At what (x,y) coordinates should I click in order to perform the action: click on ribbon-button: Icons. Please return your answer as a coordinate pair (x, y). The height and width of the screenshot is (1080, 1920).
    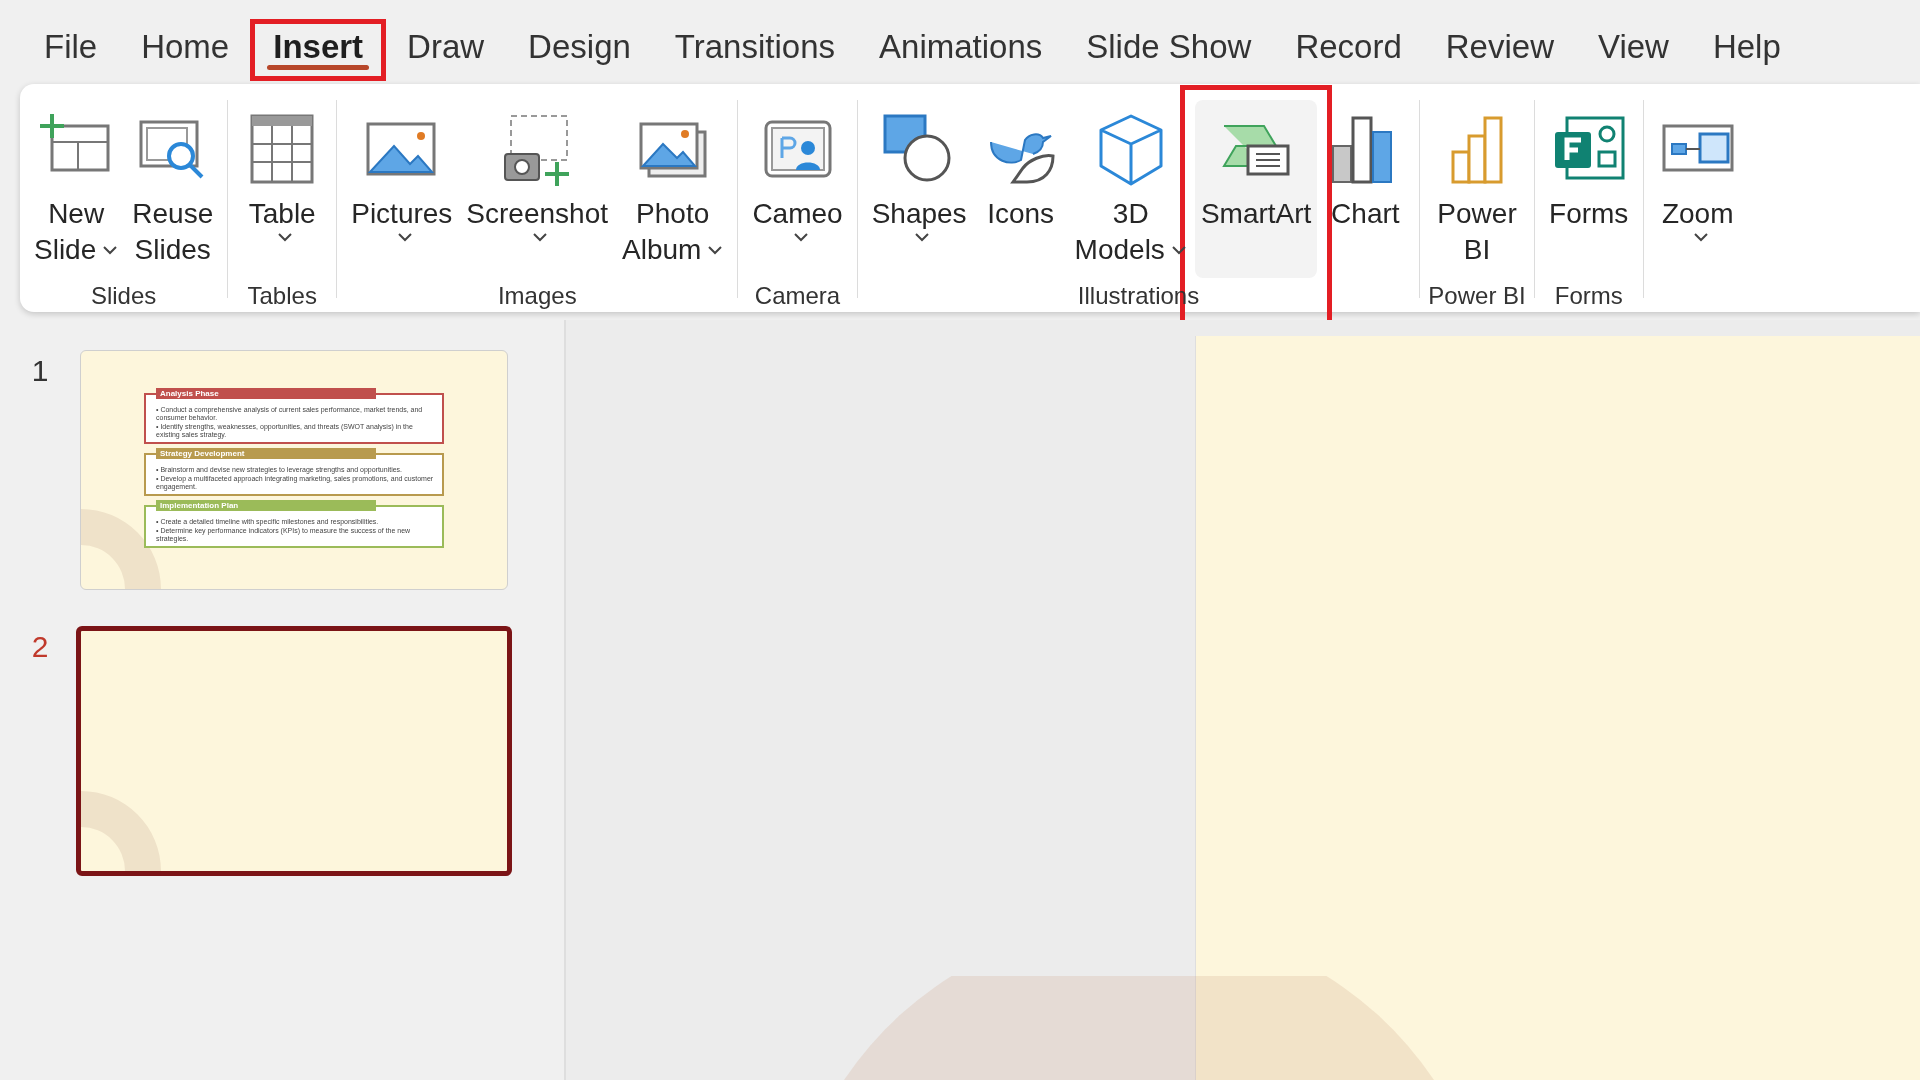
    Looking at the image, I should click on (1020, 189).